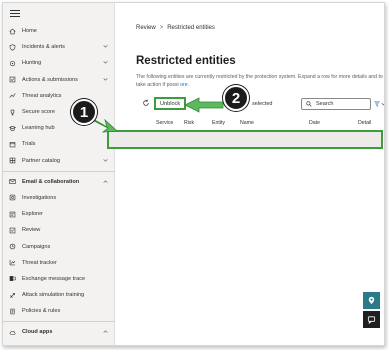  Describe the element at coordinates (146, 103) in the screenshot. I see `refresh-icon` at that location.